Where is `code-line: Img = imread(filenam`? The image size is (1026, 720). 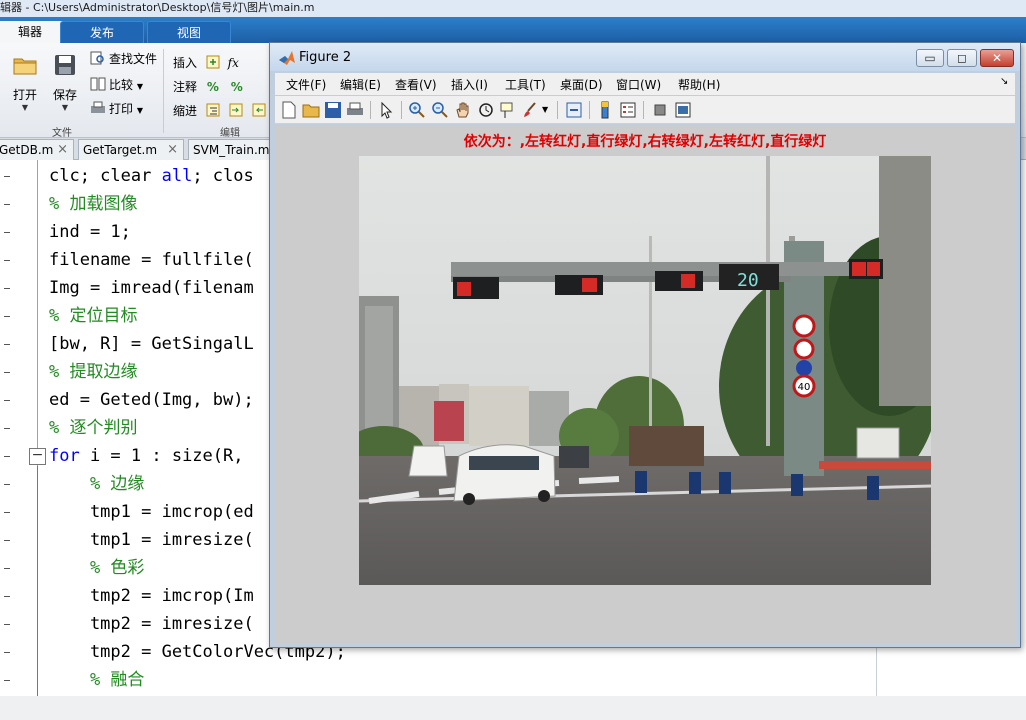
code-line: Img = imread(filenam is located at coordinates (151, 288).